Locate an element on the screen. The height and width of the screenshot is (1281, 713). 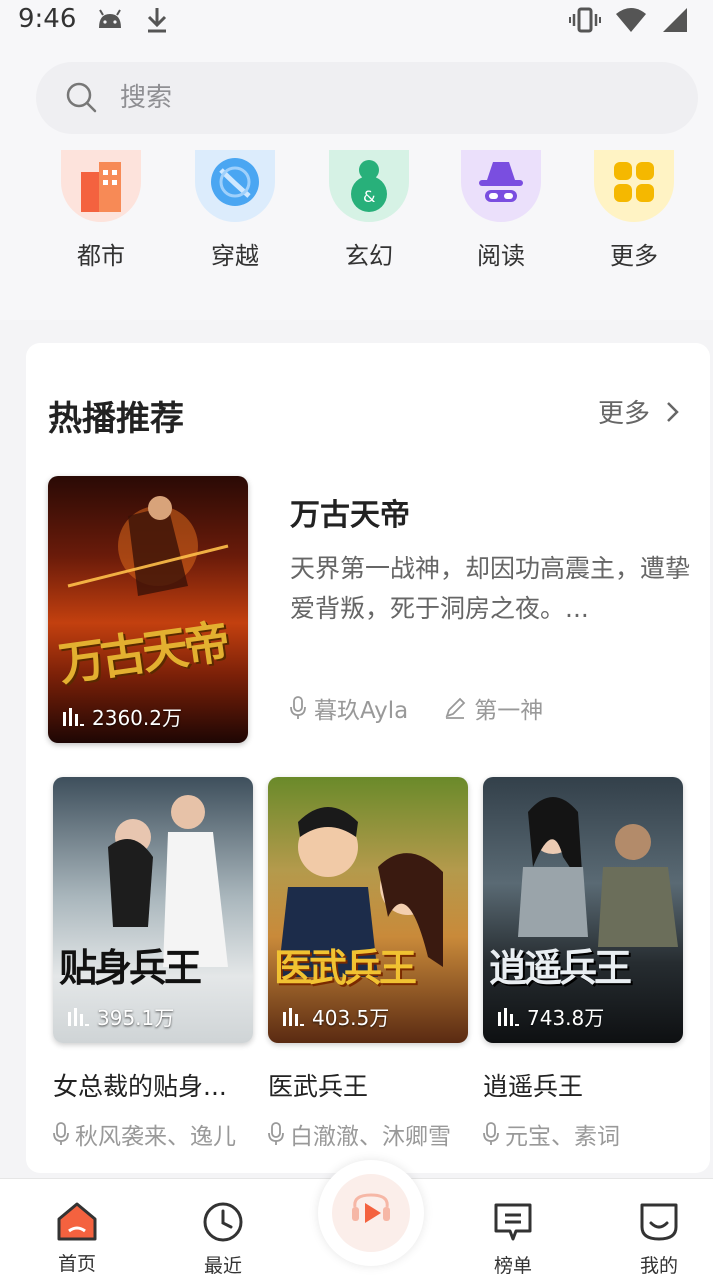
status-icons-left is located at coordinates (132, 20).